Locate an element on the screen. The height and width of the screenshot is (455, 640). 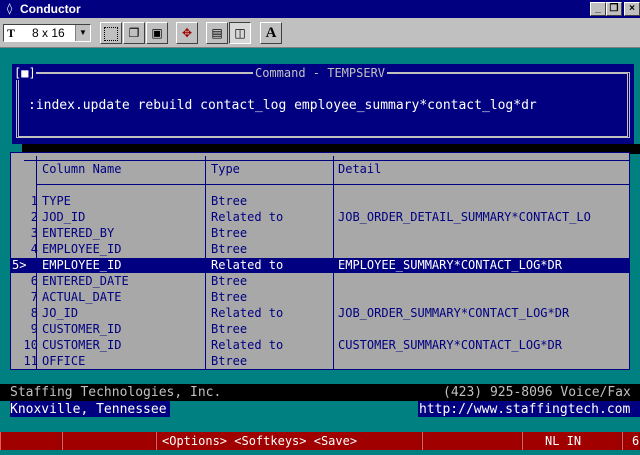
column-name-cell: TYPE is located at coordinates (56, 201).